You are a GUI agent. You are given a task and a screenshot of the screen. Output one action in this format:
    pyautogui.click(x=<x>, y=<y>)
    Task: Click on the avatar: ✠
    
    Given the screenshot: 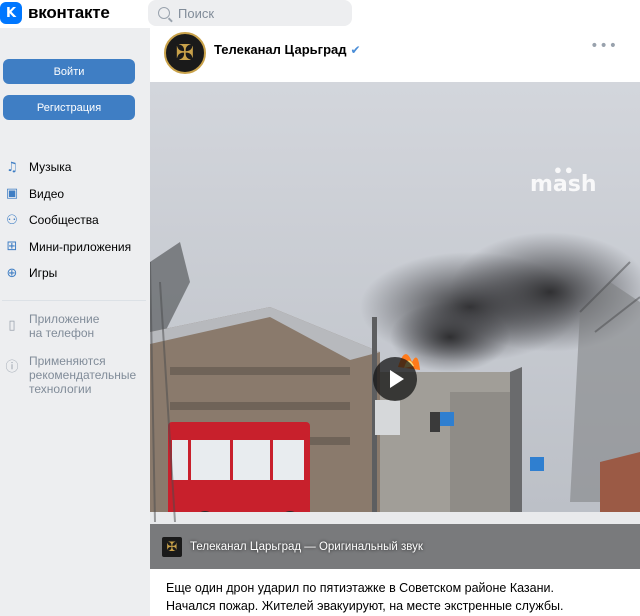 What is the action you would take?
    pyautogui.click(x=185, y=53)
    